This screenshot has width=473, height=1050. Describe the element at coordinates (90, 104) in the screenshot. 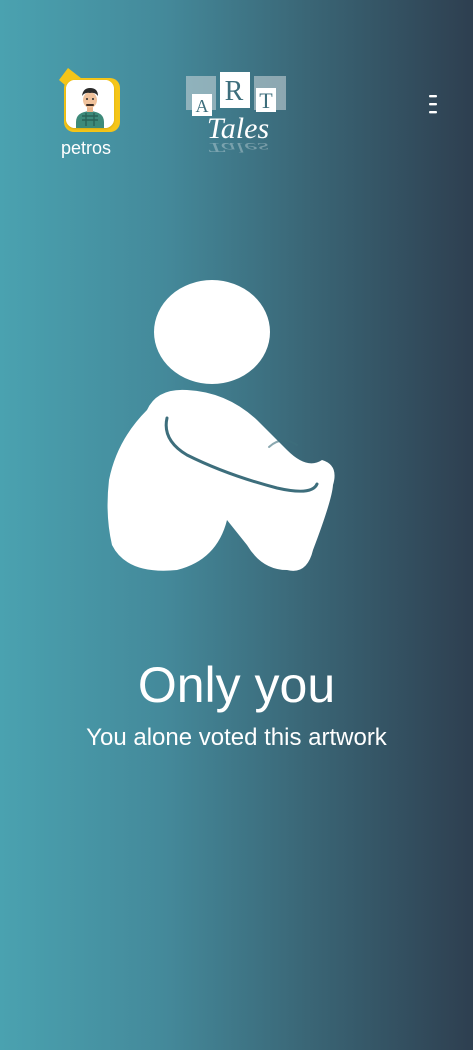

I see `user-avatar-icon` at that location.